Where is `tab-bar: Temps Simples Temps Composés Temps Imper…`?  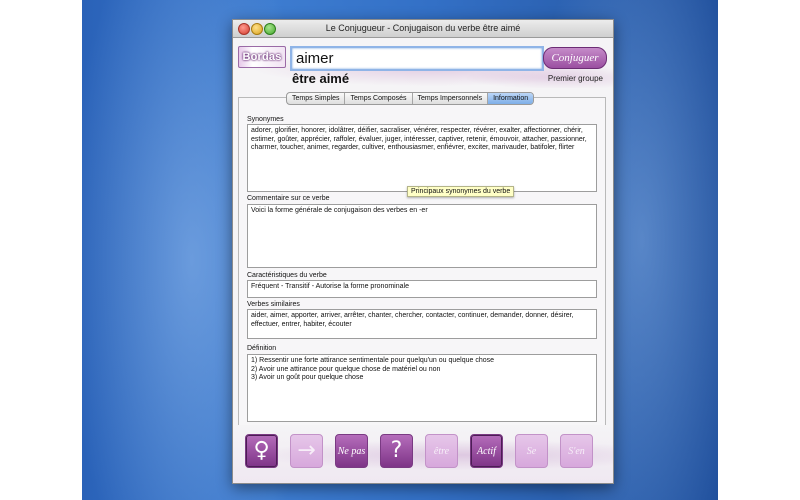 tab-bar: Temps Simples Temps Composés Temps Imper… is located at coordinates (410, 98).